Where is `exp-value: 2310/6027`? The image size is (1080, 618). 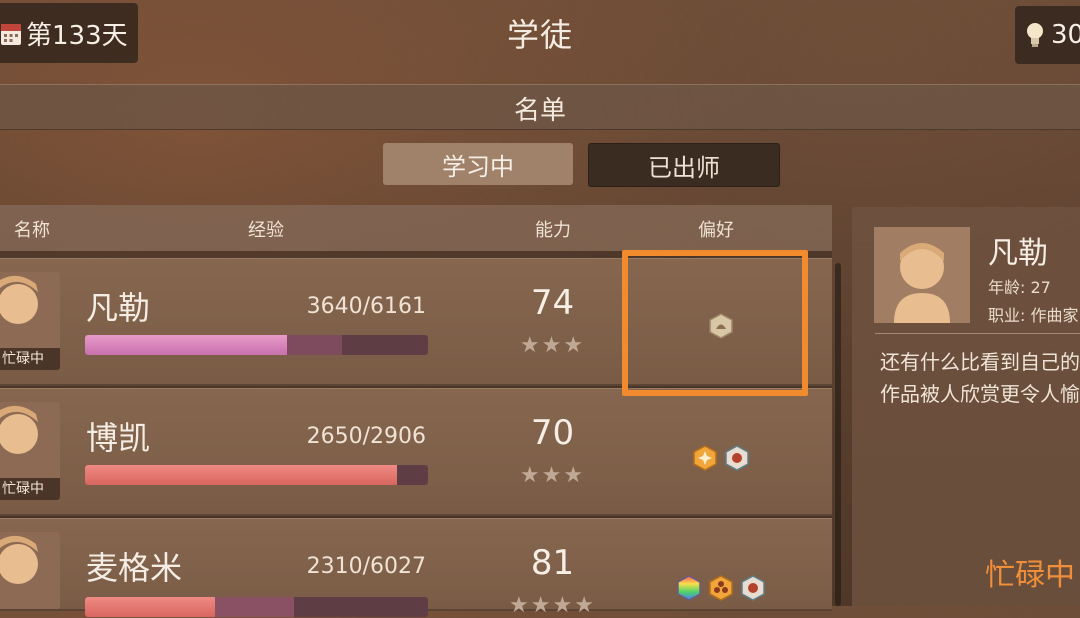
exp-value: 2310/6027 is located at coordinates (366, 566).